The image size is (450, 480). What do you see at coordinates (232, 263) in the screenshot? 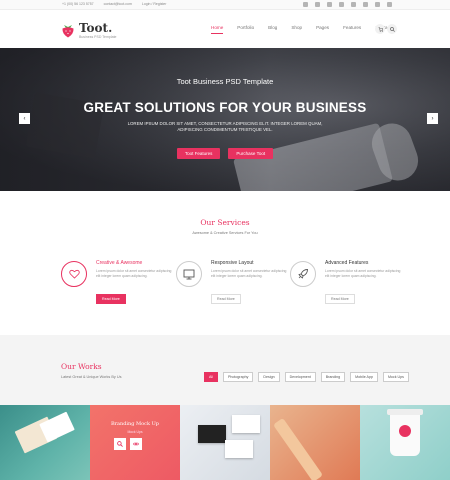
I see `service-title: Responsive Layout` at bounding box center [232, 263].